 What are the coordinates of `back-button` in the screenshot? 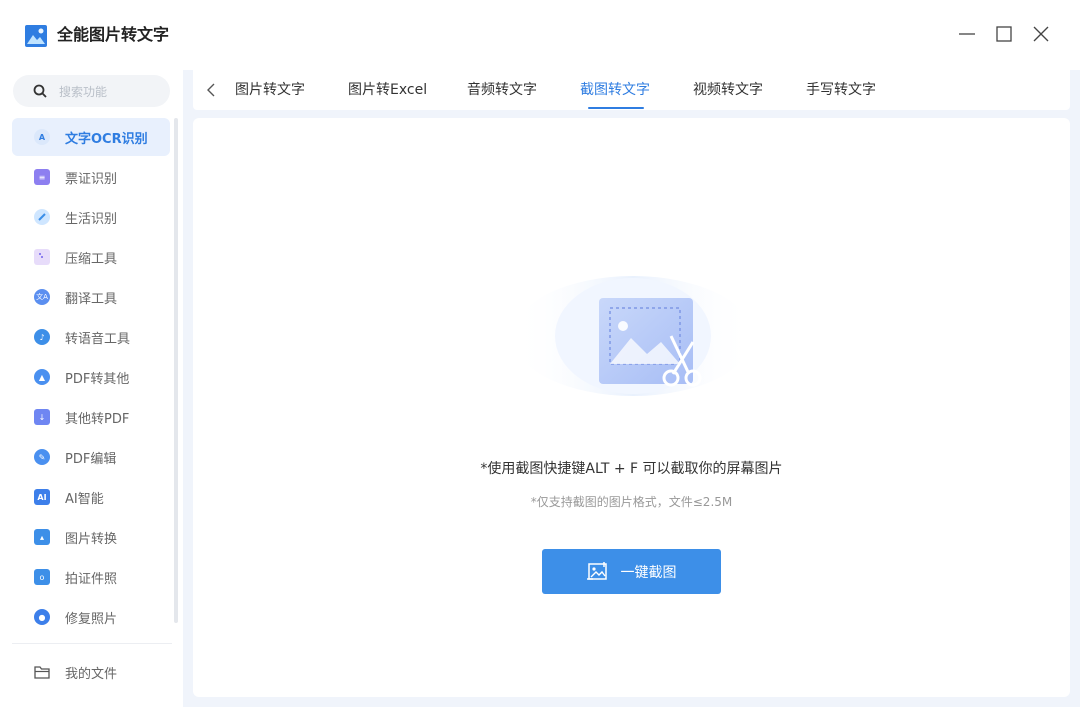 It's located at (211, 90).